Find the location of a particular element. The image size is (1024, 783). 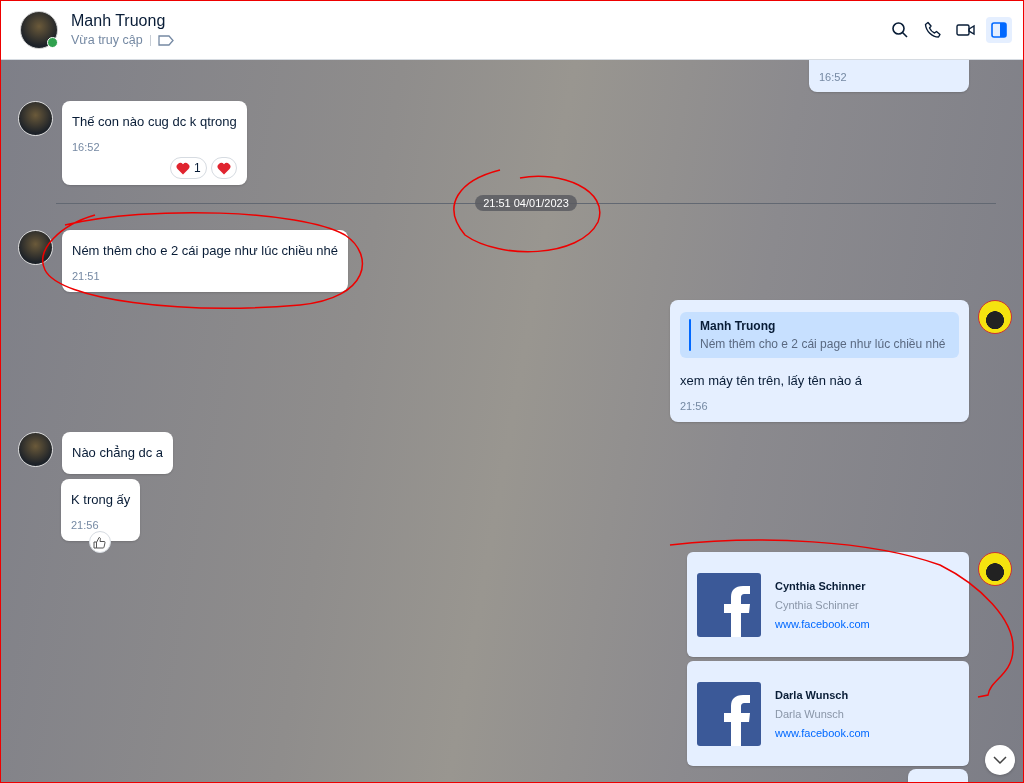

like-button is located at coordinates (99, 542).